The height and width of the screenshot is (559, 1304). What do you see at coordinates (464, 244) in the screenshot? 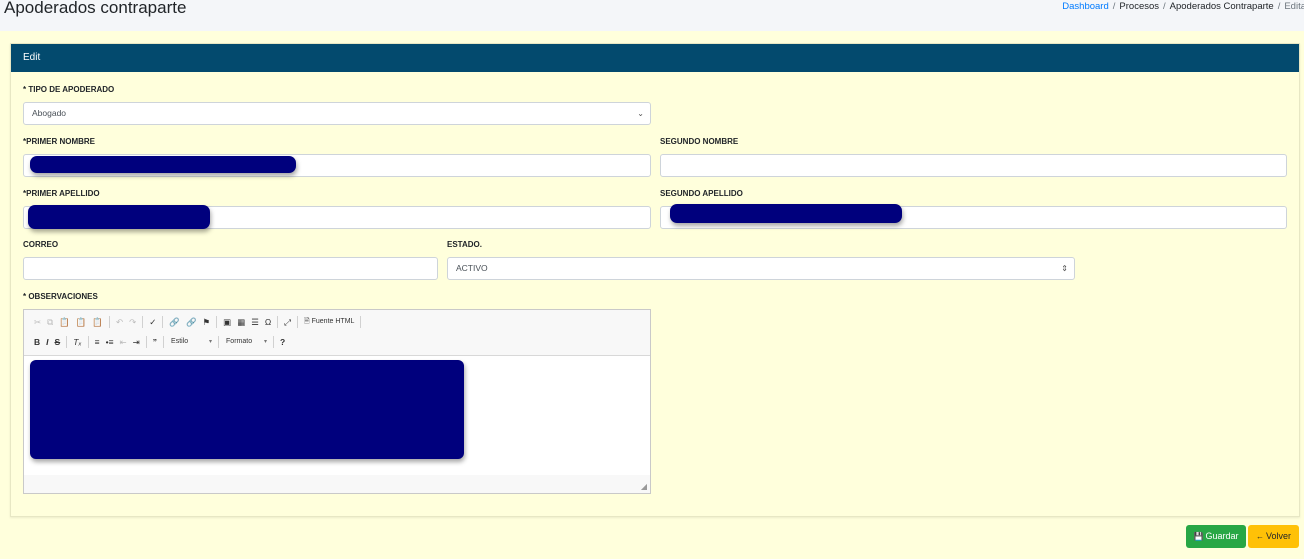
I see `estado-label: ESTADO.` at bounding box center [464, 244].